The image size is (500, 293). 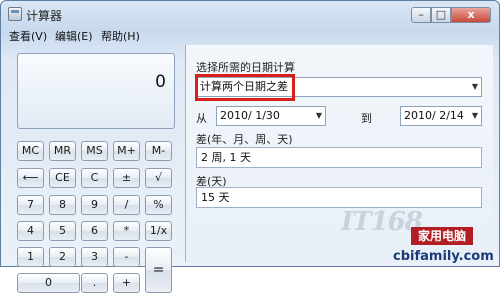 What do you see at coordinates (126, 283) in the screenshot?
I see `key-add: +` at bounding box center [126, 283].